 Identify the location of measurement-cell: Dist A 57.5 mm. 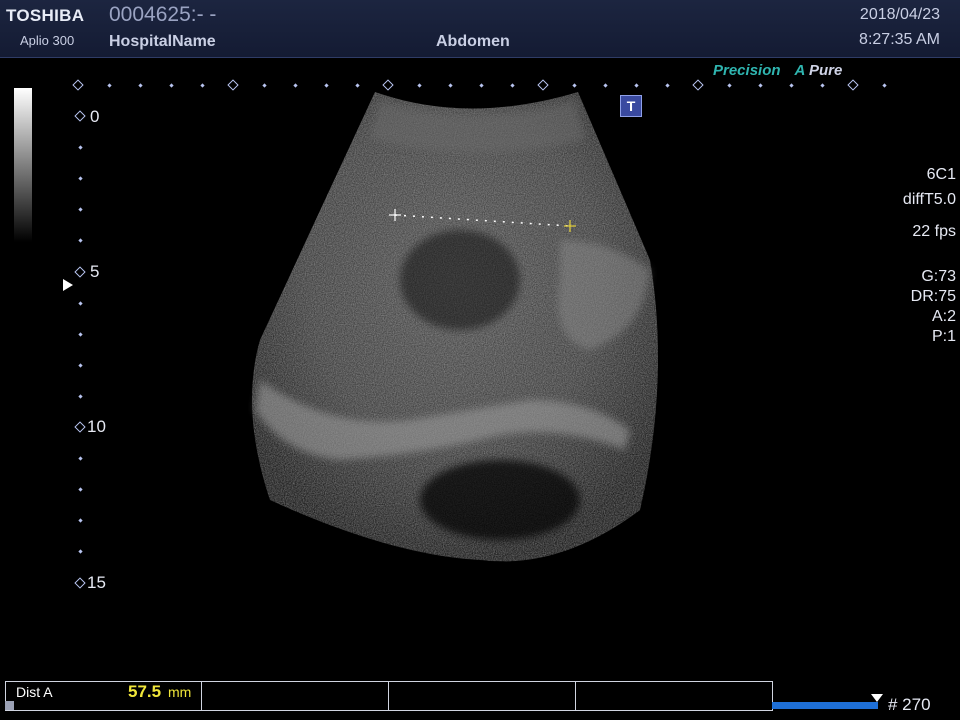
(104, 696).